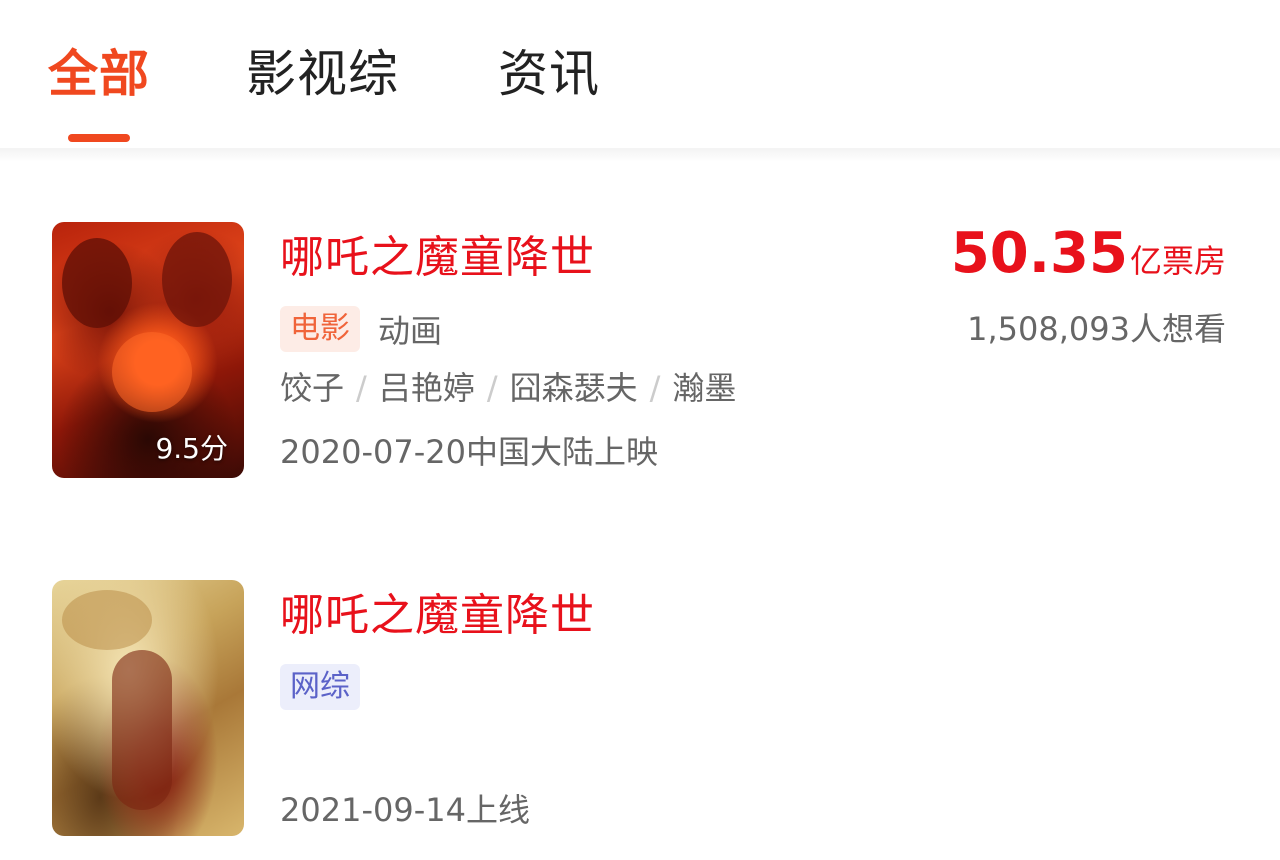 This screenshot has width=1280, height=860. Describe the element at coordinates (99, 138) in the screenshot. I see `active-tab-indicator` at that location.